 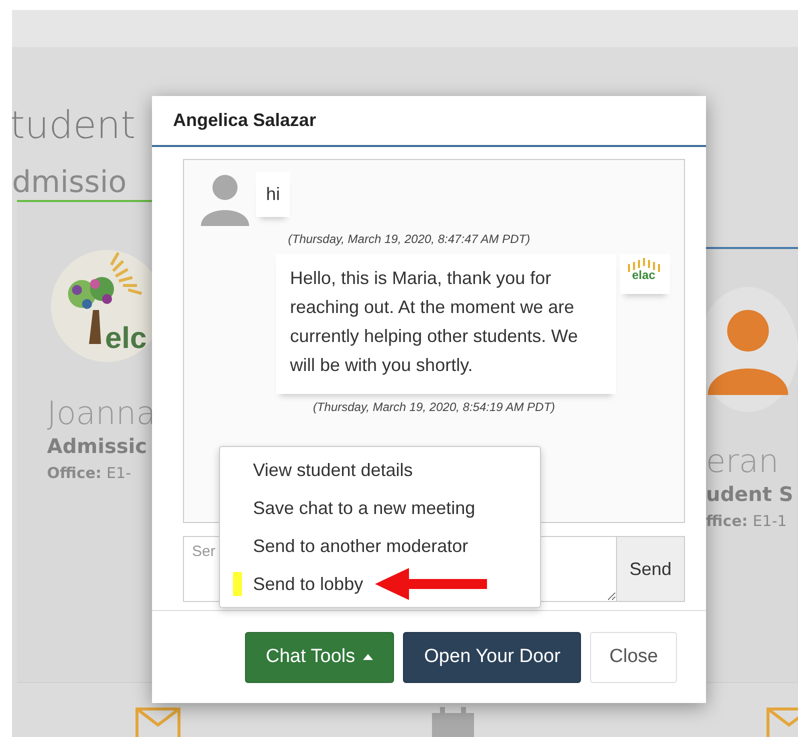 What do you see at coordinates (453, 722) in the screenshot?
I see `calendar-icon` at bounding box center [453, 722].